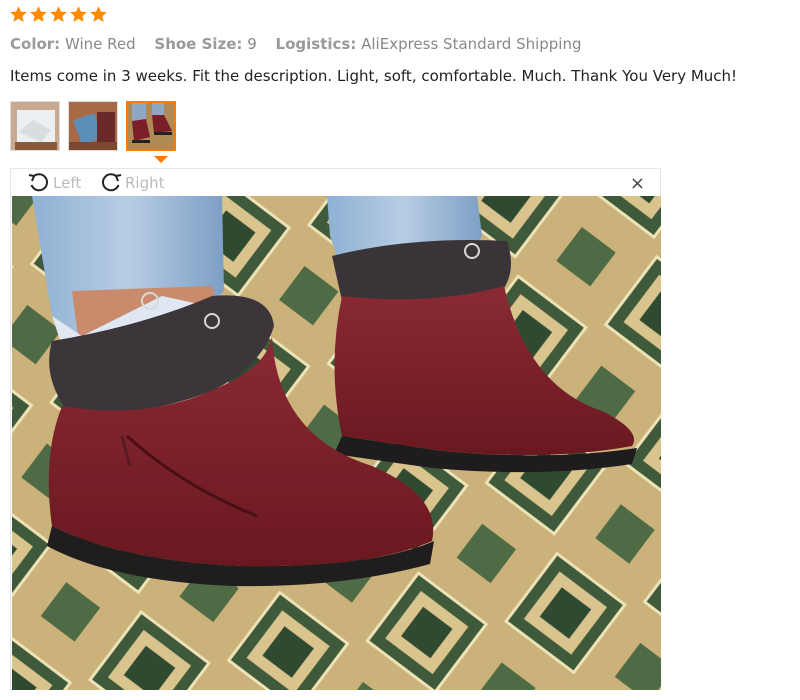  I want to click on thumbnail-pointer, so click(161, 159).